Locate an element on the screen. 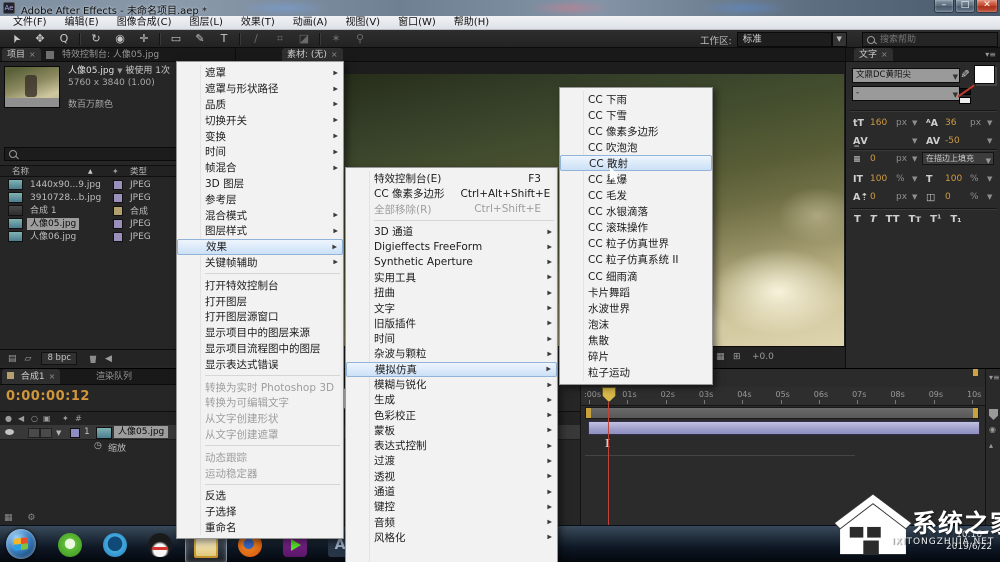 This screenshot has height=562, width=1000. bit-depth-chip: 8 bpc is located at coordinates (59, 358).